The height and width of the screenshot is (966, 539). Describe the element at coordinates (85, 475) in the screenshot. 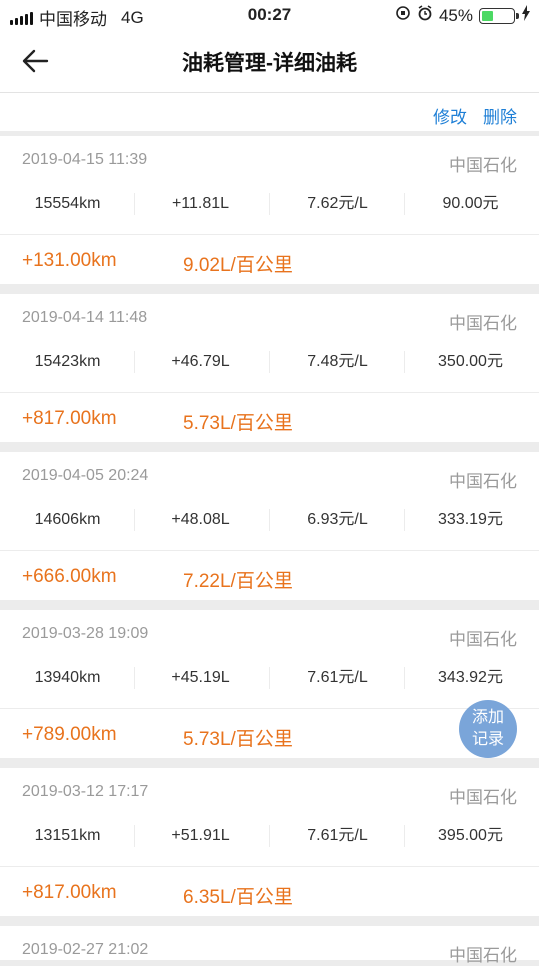

I see `record-datetime: 2019-04-05 20:24` at that location.